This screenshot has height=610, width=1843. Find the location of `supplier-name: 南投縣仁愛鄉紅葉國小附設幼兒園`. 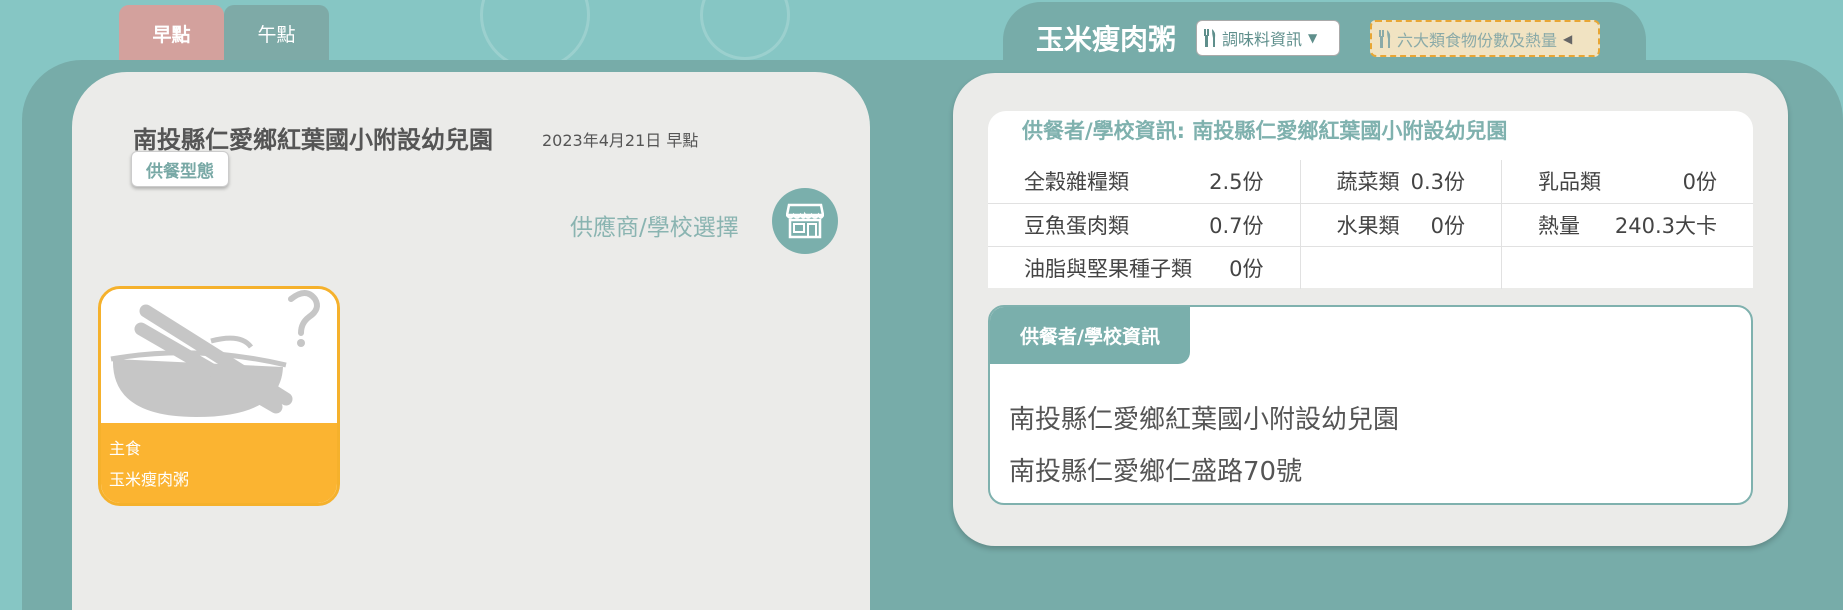

supplier-name: 南投縣仁愛鄉紅葉國小附設幼兒園 is located at coordinates (1204, 420).